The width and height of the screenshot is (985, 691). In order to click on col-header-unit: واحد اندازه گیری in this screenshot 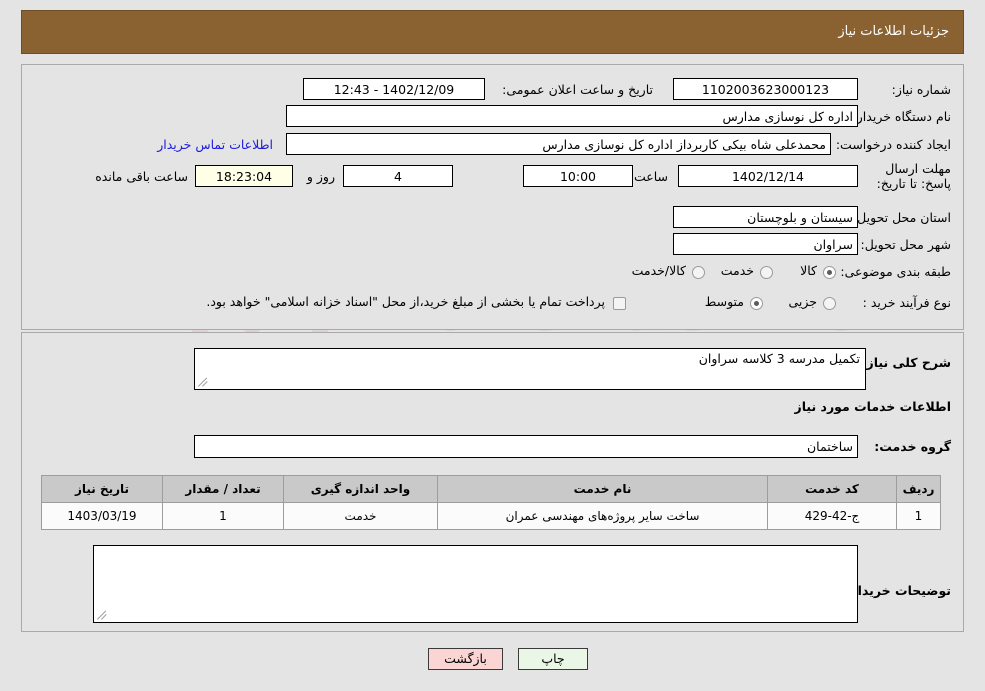, I will do `click(360, 489)`.